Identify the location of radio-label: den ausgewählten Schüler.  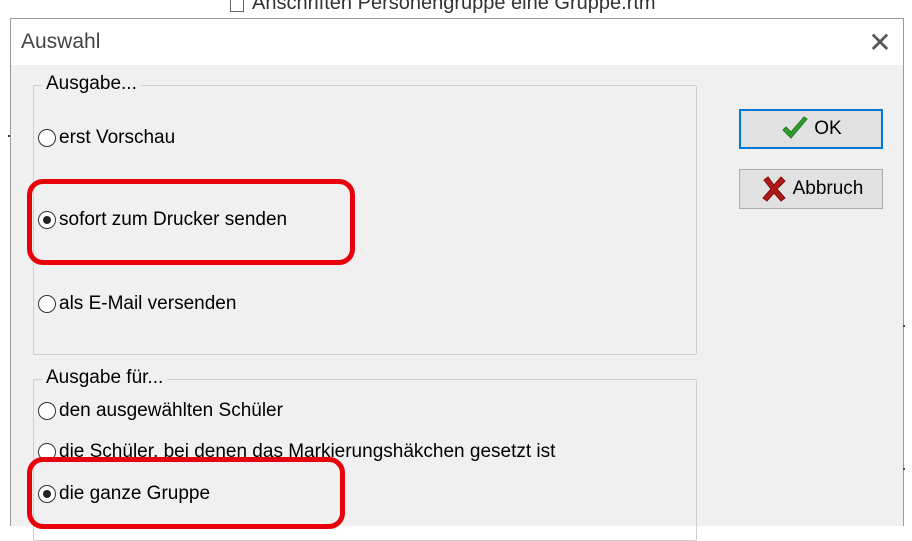
(171, 410).